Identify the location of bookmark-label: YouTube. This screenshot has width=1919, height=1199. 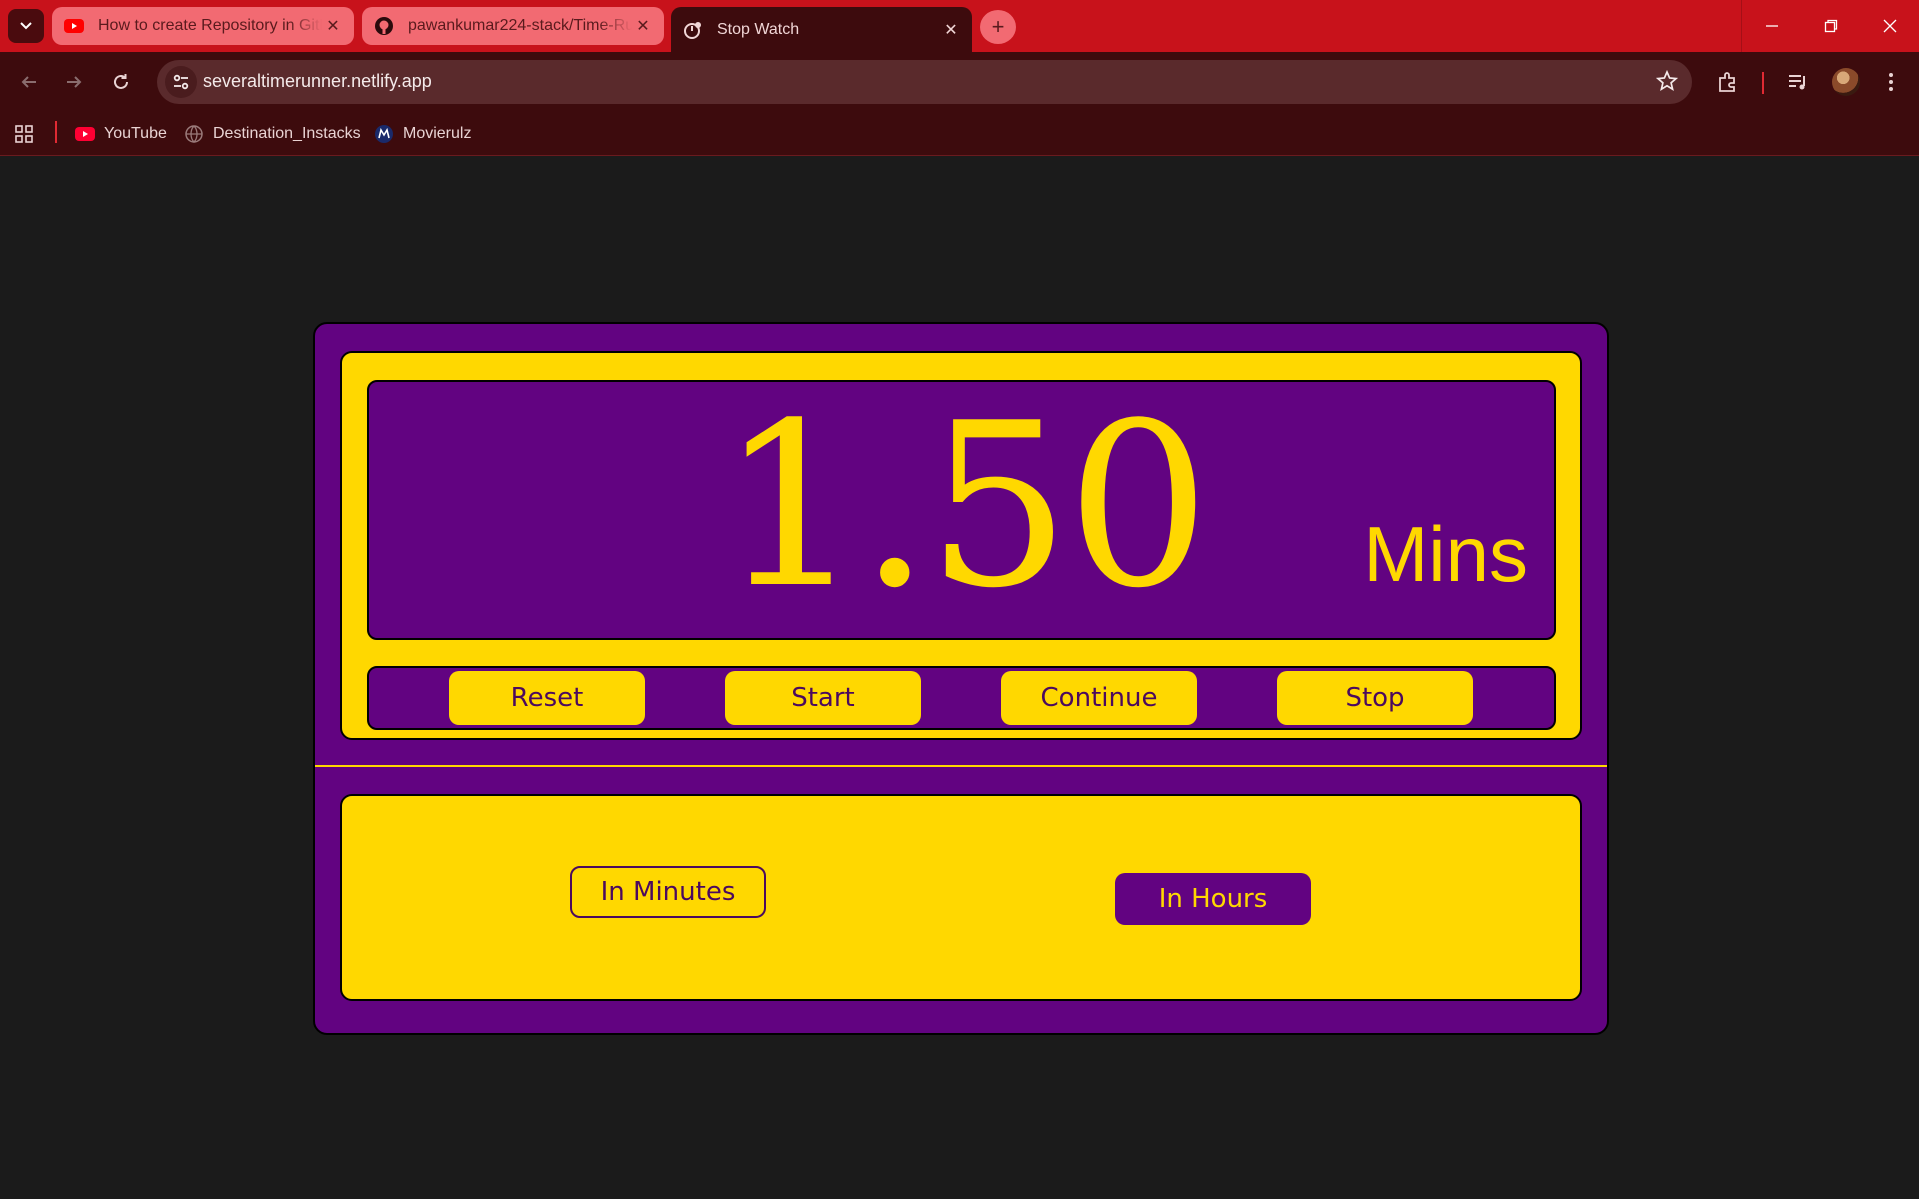
(135, 133).